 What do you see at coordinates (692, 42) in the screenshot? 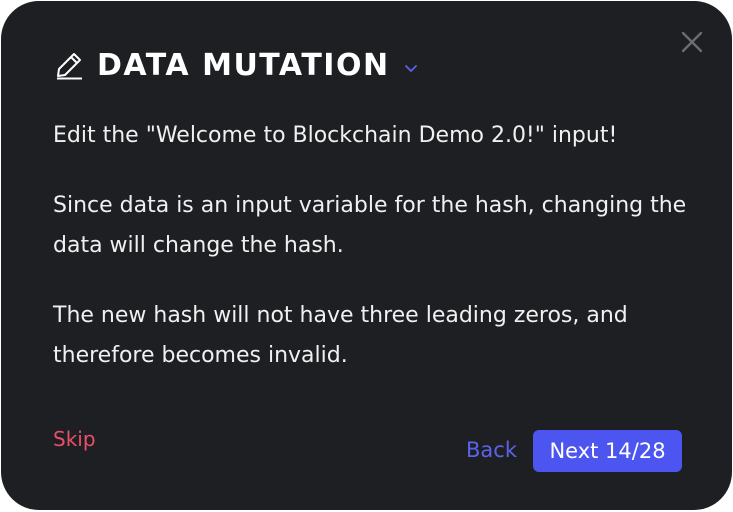
I see `close-icon` at bounding box center [692, 42].